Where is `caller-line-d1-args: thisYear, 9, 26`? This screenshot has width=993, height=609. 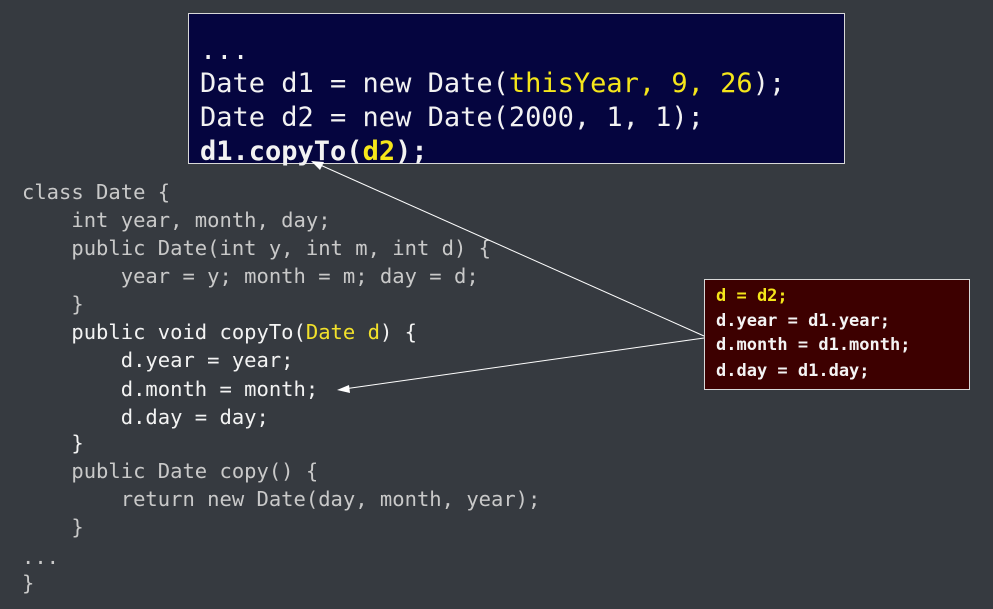
caller-line-d1-args: thisYear, 9, 26 is located at coordinates (630, 83).